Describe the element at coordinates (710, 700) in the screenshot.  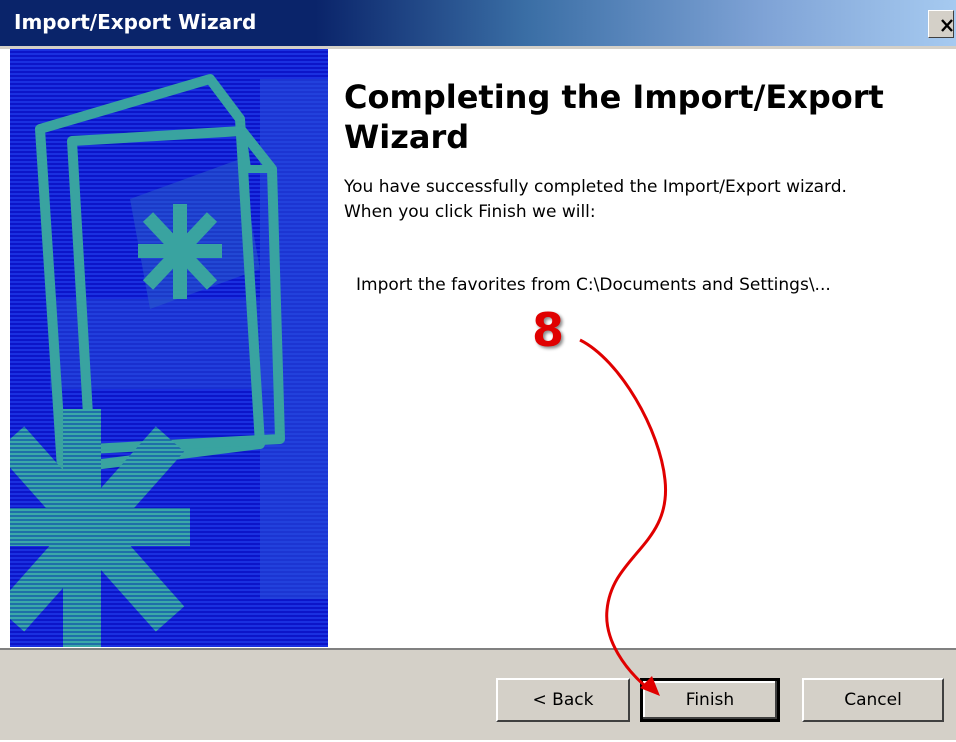
I see `finish-button: Finish` at that location.